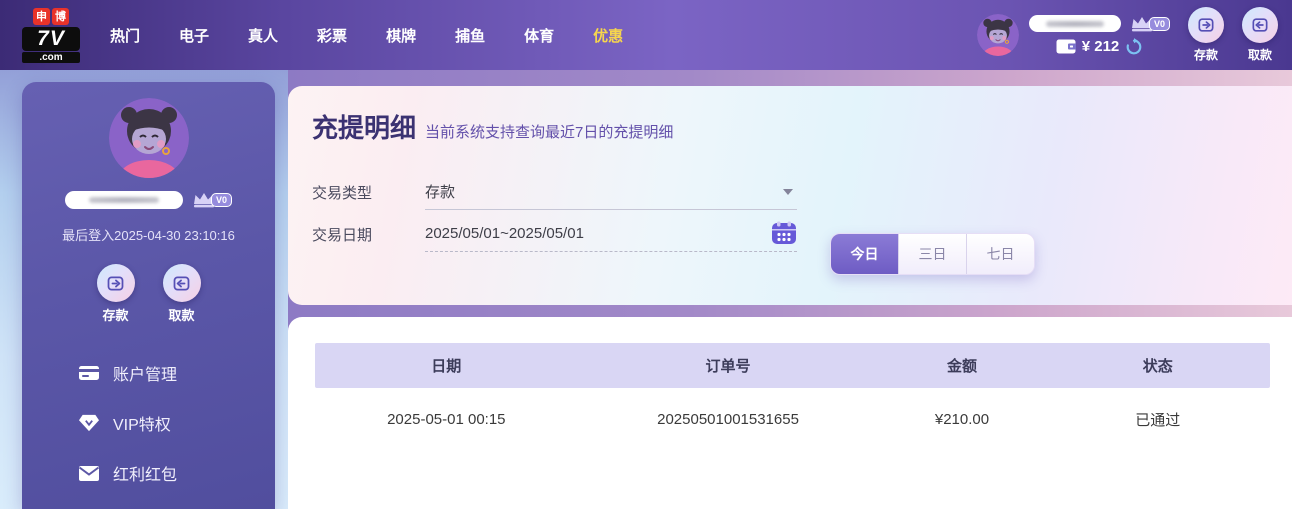  I want to click on sidebar-item-bonus: 红利红包, so click(148, 473).